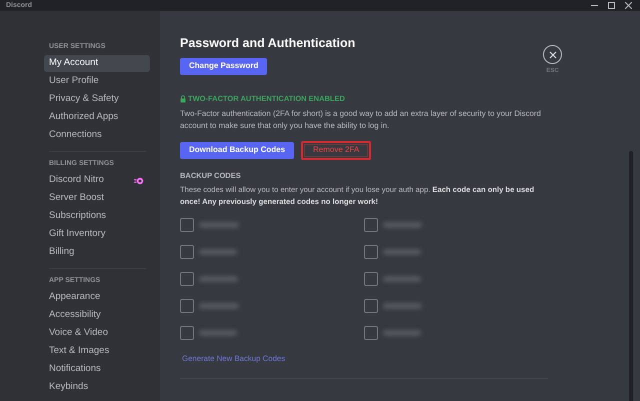 This screenshot has height=401, width=640. What do you see at coordinates (97, 99) in the screenshot?
I see `sidebar-item: Privacy & Safety` at bounding box center [97, 99].